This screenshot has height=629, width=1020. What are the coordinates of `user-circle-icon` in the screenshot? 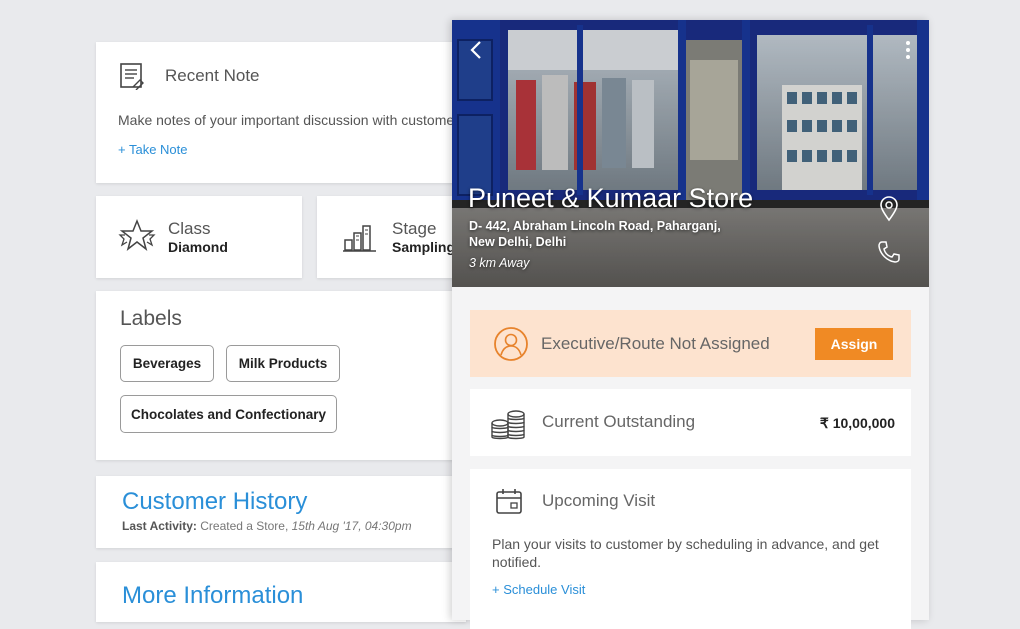 It's located at (511, 346).